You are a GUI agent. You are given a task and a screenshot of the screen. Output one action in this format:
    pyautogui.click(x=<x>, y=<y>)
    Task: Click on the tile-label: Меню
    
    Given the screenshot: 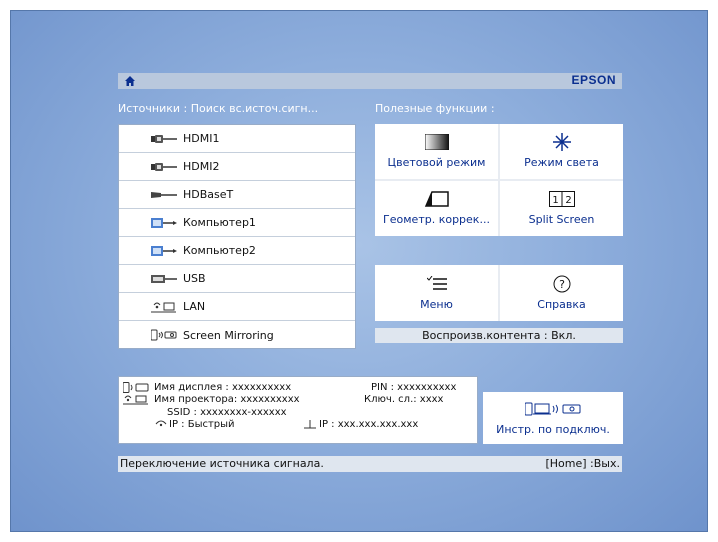 What is the action you would take?
    pyautogui.click(x=436, y=304)
    